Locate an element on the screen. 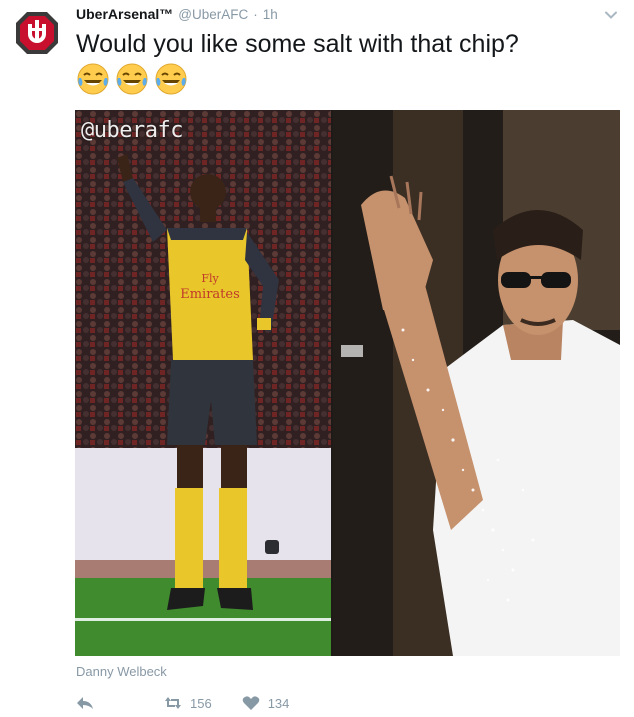 The width and height of the screenshot is (634, 717). avatar is located at coordinates (37, 33).